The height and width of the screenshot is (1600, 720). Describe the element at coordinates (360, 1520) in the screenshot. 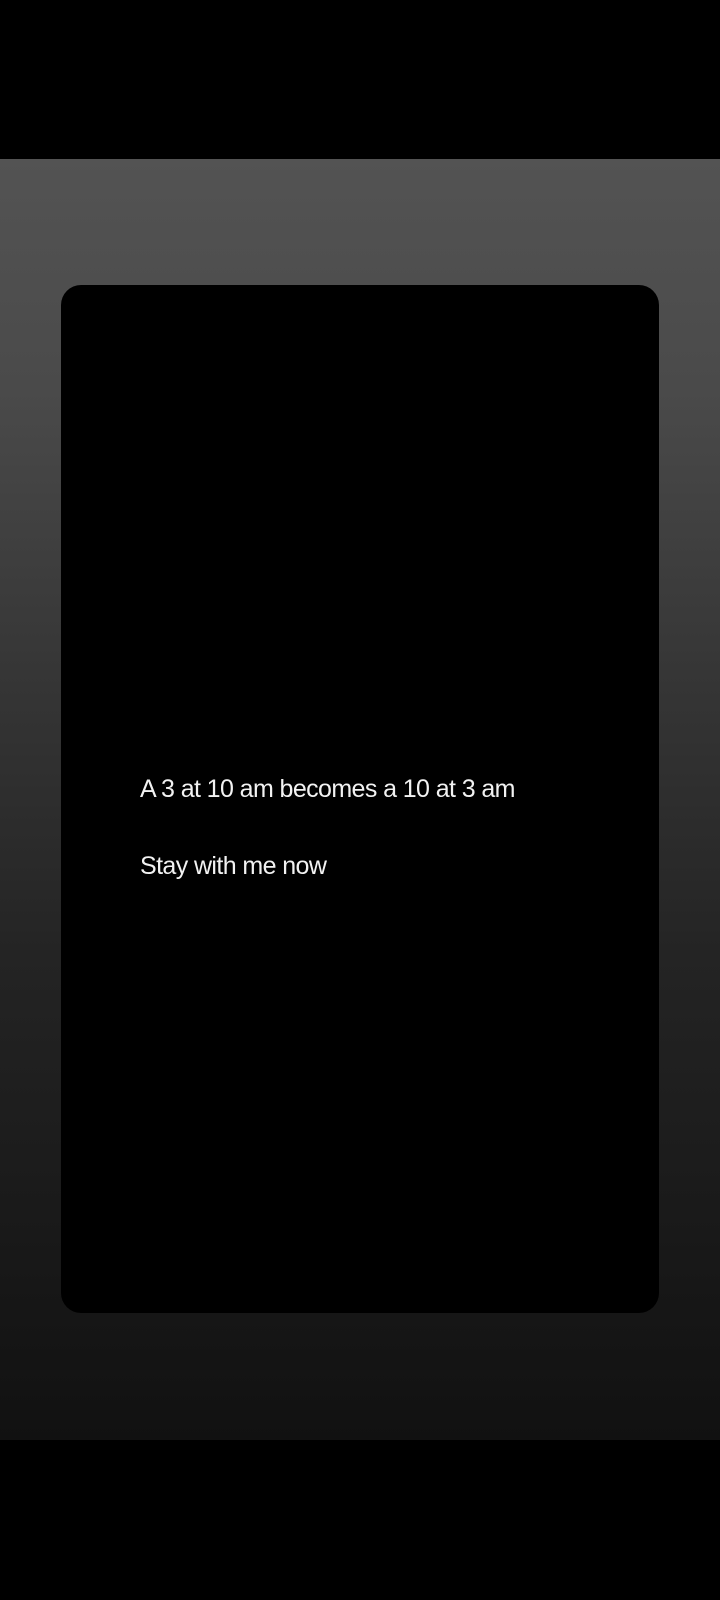

I see `bottom-black-bar` at that location.